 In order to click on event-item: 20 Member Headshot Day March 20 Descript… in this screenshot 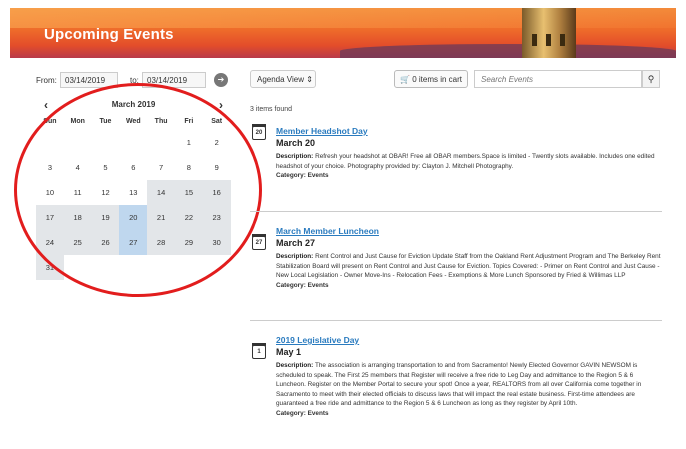, I will do `click(457, 165)`.